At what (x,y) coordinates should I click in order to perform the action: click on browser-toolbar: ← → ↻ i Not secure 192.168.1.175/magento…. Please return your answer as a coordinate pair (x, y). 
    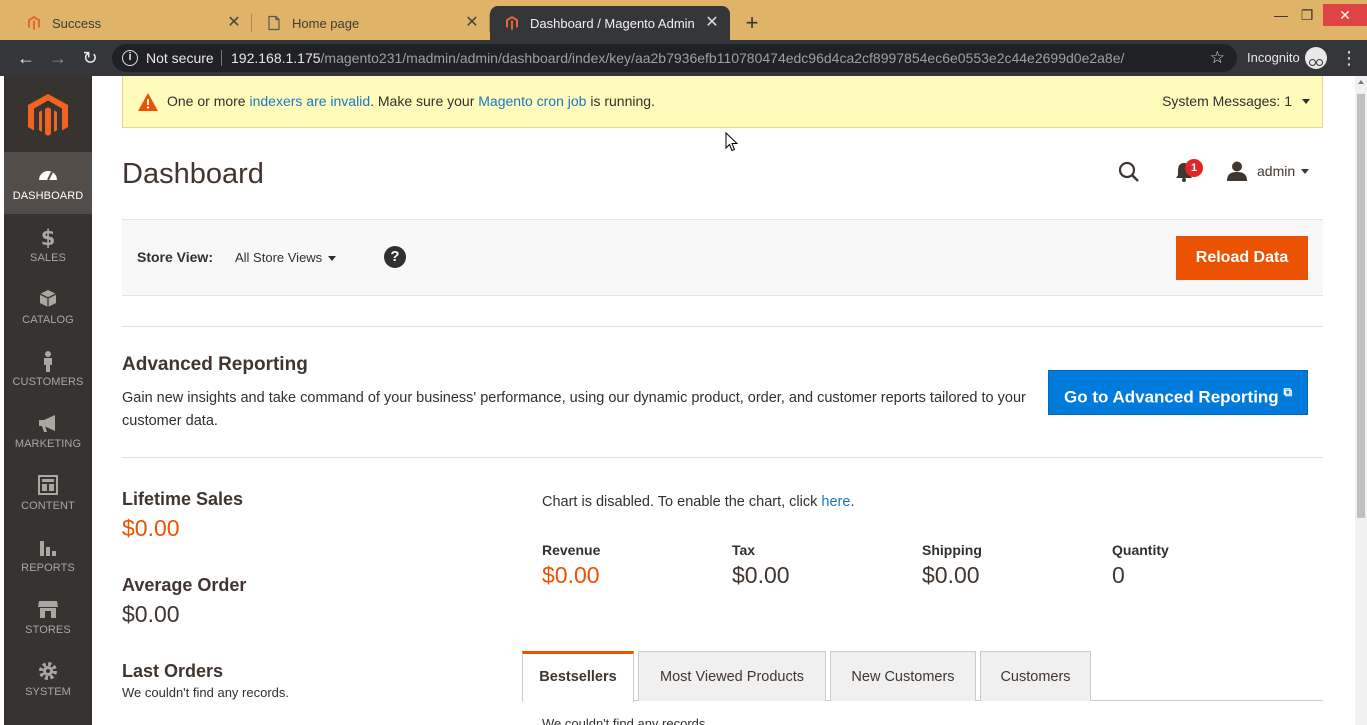
    Looking at the image, I should click on (683, 58).